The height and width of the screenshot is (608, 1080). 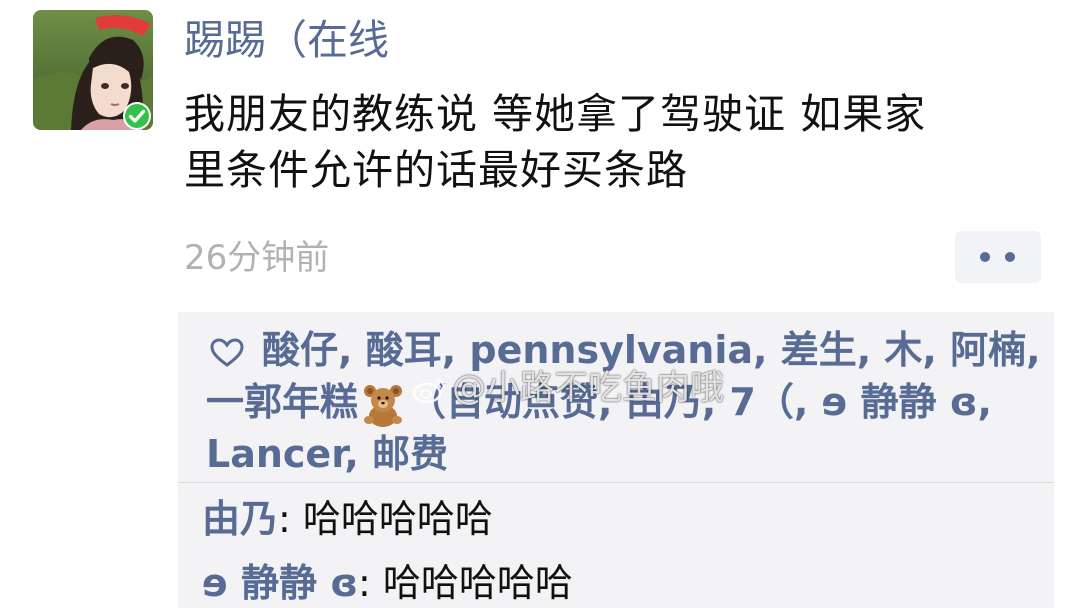 What do you see at coordinates (503, 402) in the screenshot?
I see `like-name: （自动点赞` at bounding box center [503, 402].